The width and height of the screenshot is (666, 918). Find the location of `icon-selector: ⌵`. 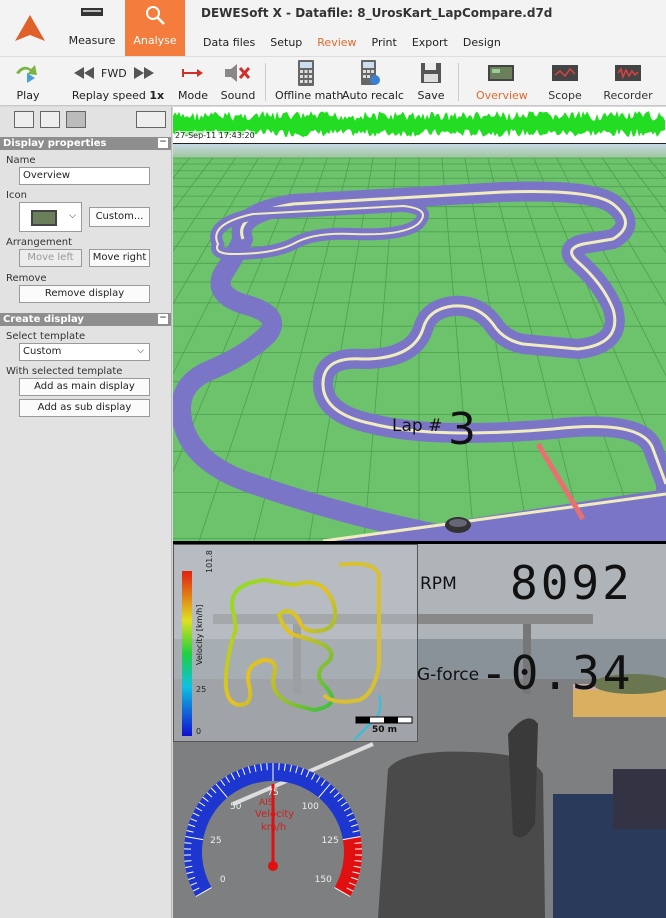

icon-selector: ⌵ is located at coordinates (50, 217).